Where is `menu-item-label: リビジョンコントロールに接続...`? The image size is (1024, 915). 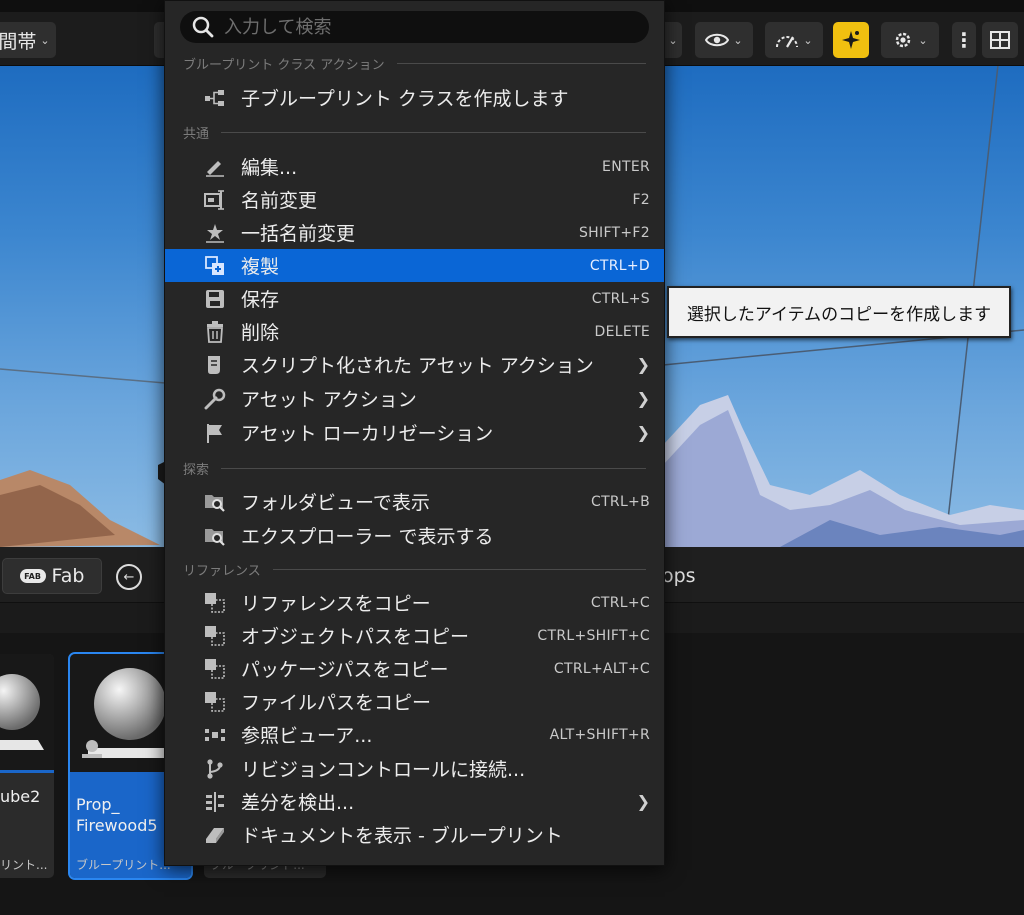 menu-item-label: リビジョンコントロールに接続... is located at coordinates (383, 770).